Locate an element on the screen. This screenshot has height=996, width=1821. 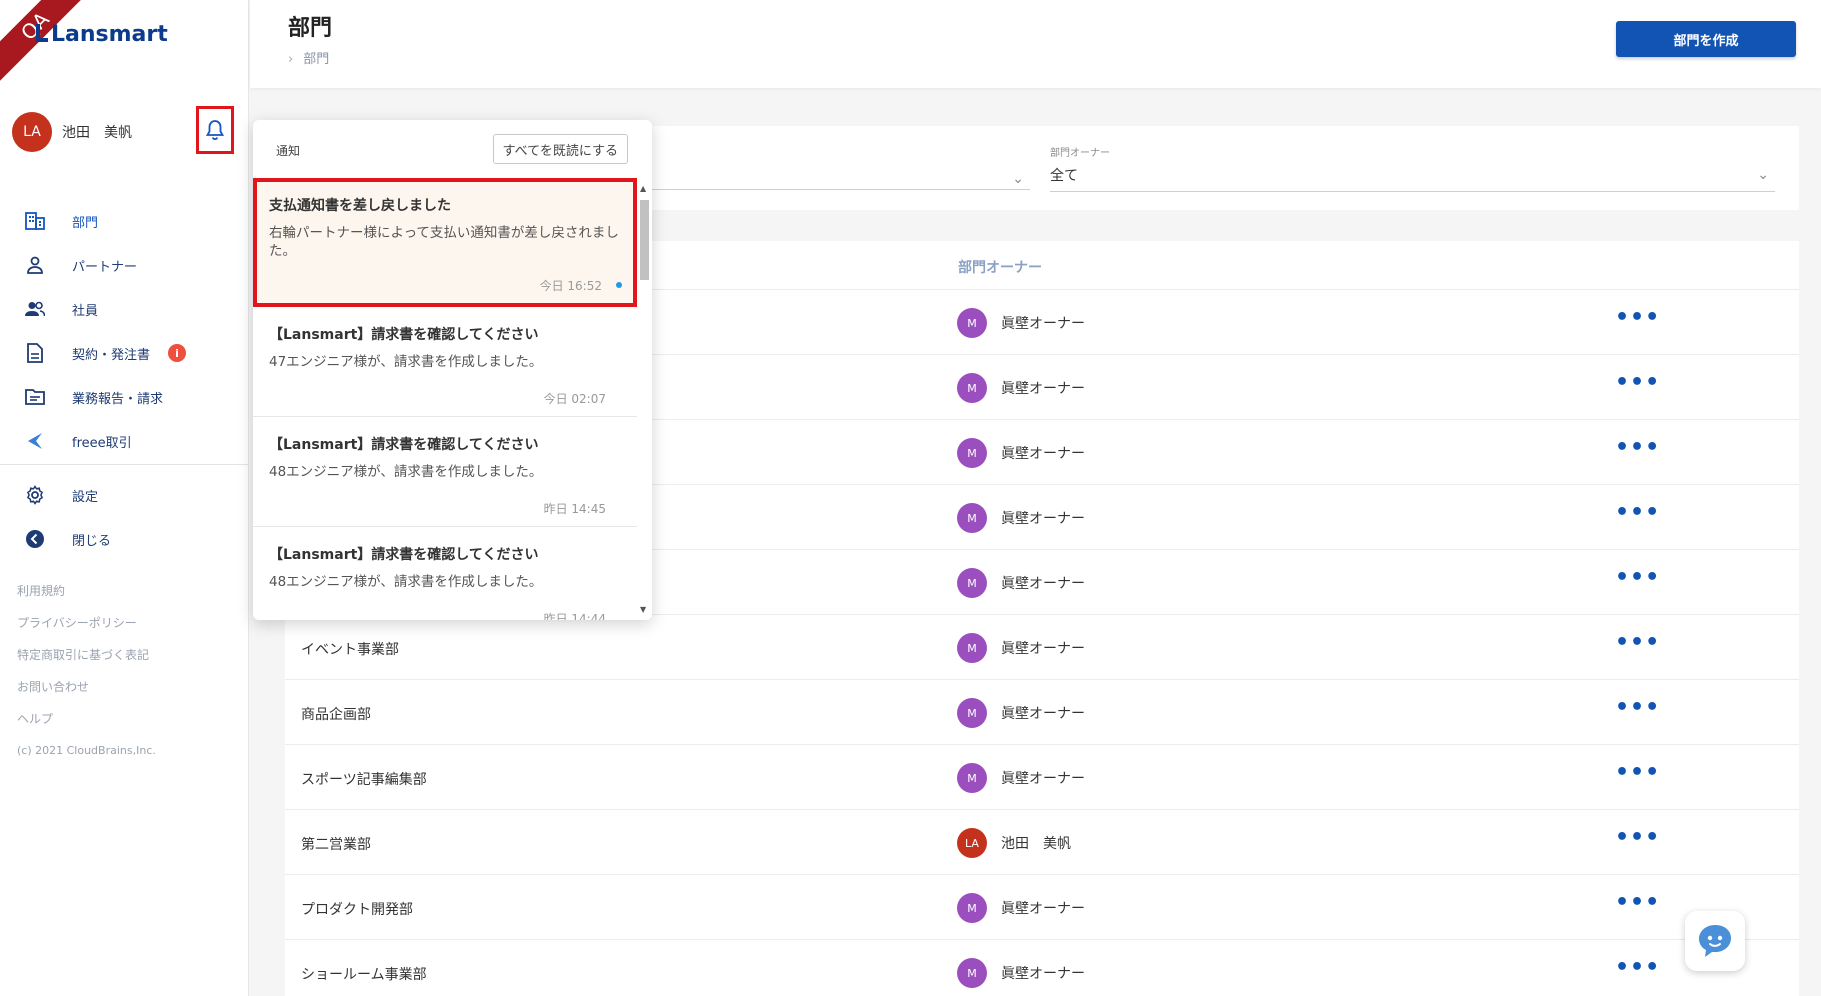
sidebar-item-label: パートナー is located at coordinates (105, 267).